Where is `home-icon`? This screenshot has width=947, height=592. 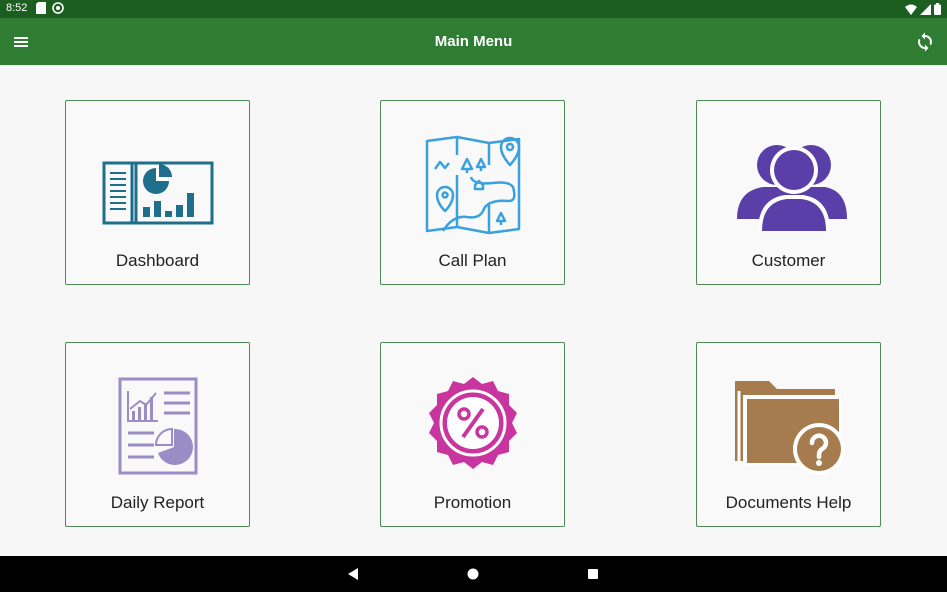 home-icon is located at coordinates (473, 574).